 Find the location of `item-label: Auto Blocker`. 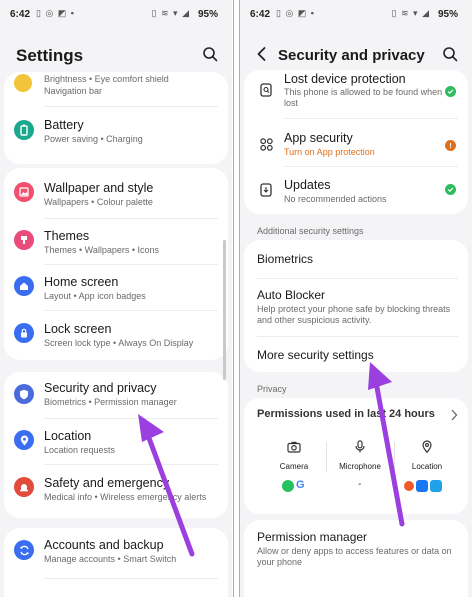

item-label: Auto Blocker is located at coordinates (291, 295).